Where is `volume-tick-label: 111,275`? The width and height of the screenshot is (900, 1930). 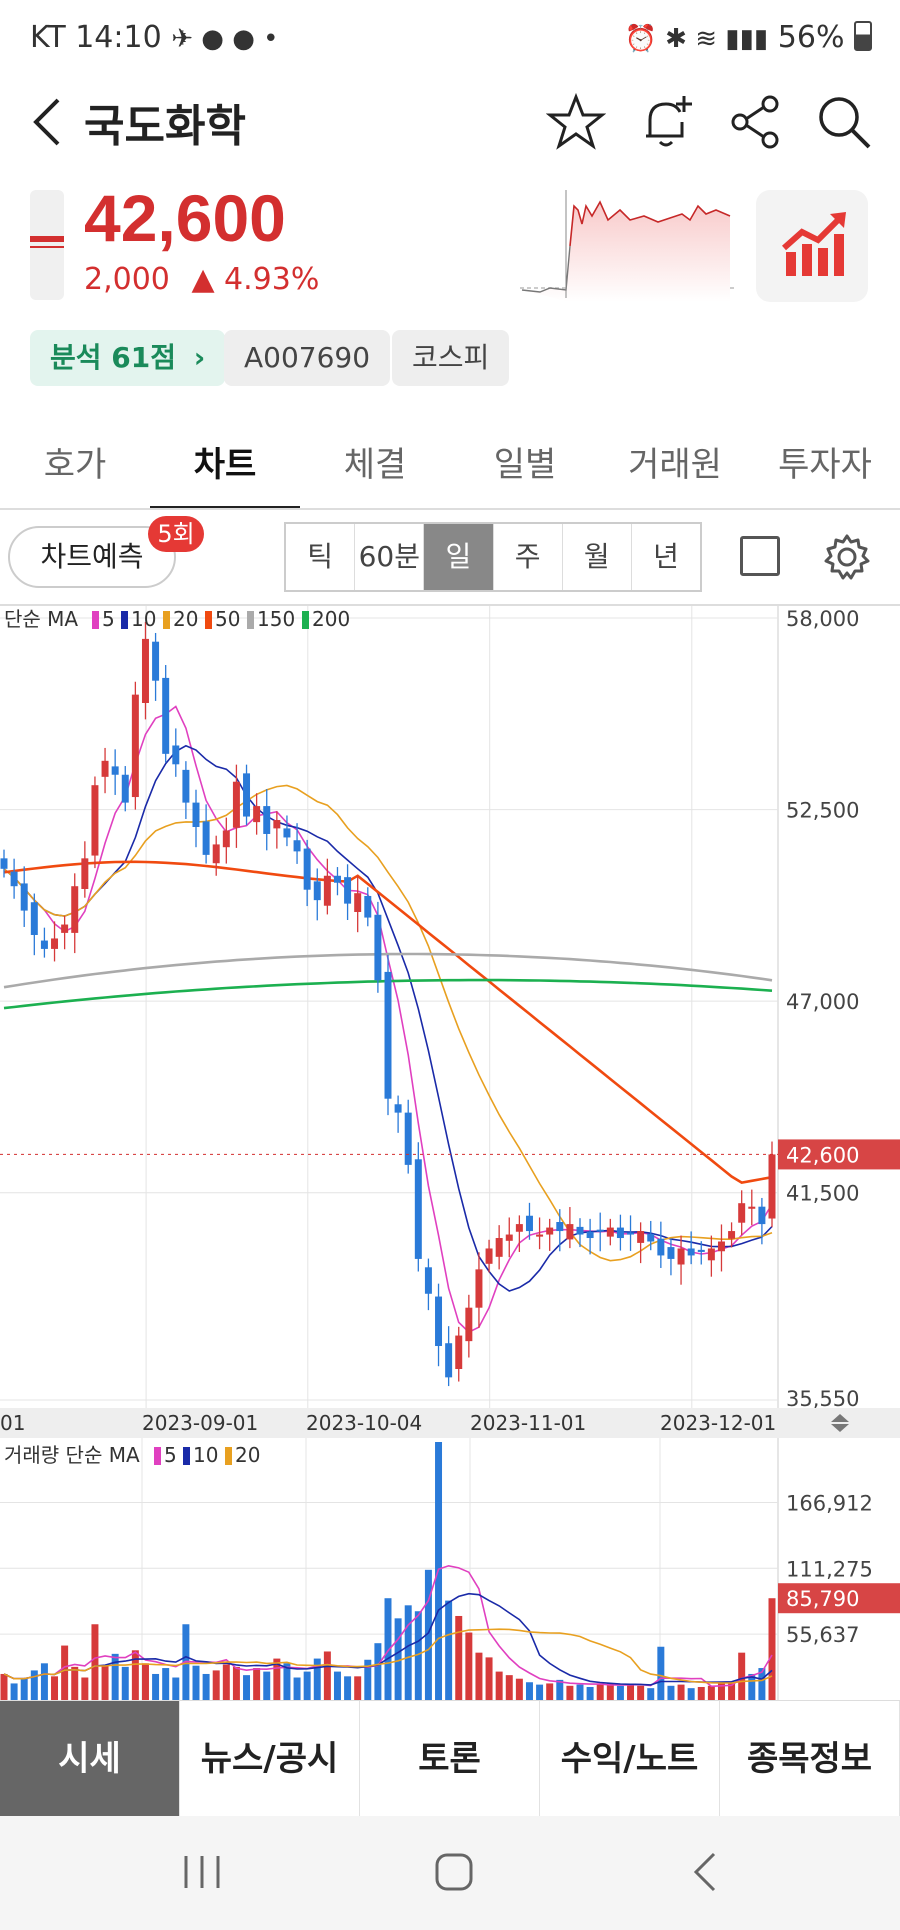 volume-tick-label: 111,275 is located at coordinates (829, 1569).